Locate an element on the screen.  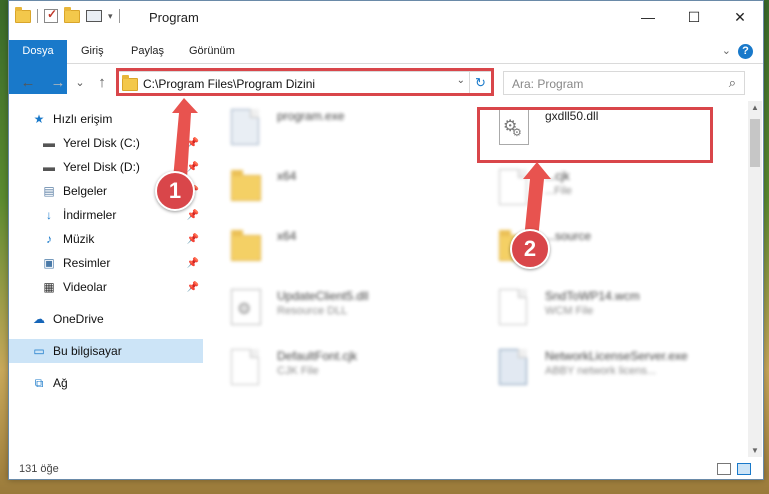
annotation-arrows is located at coordinates (361, 168).